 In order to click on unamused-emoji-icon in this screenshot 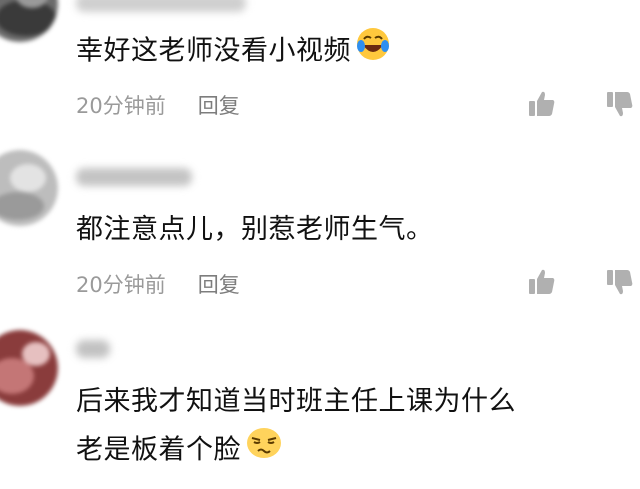, I will do `click(264, 451)`.